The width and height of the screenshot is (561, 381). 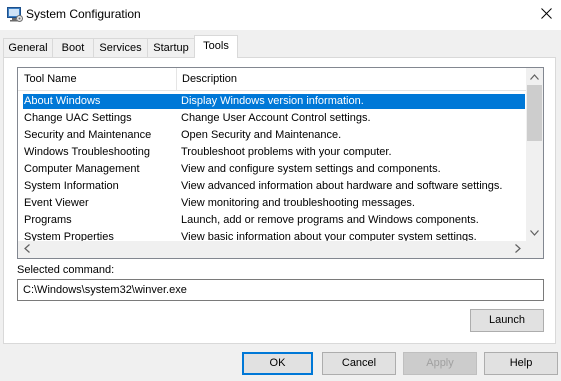 What do you see at coordinates (78, 118) in the screenshot?
I see `tool-name: Change UAC Settings` at bounding box center [78, 118].